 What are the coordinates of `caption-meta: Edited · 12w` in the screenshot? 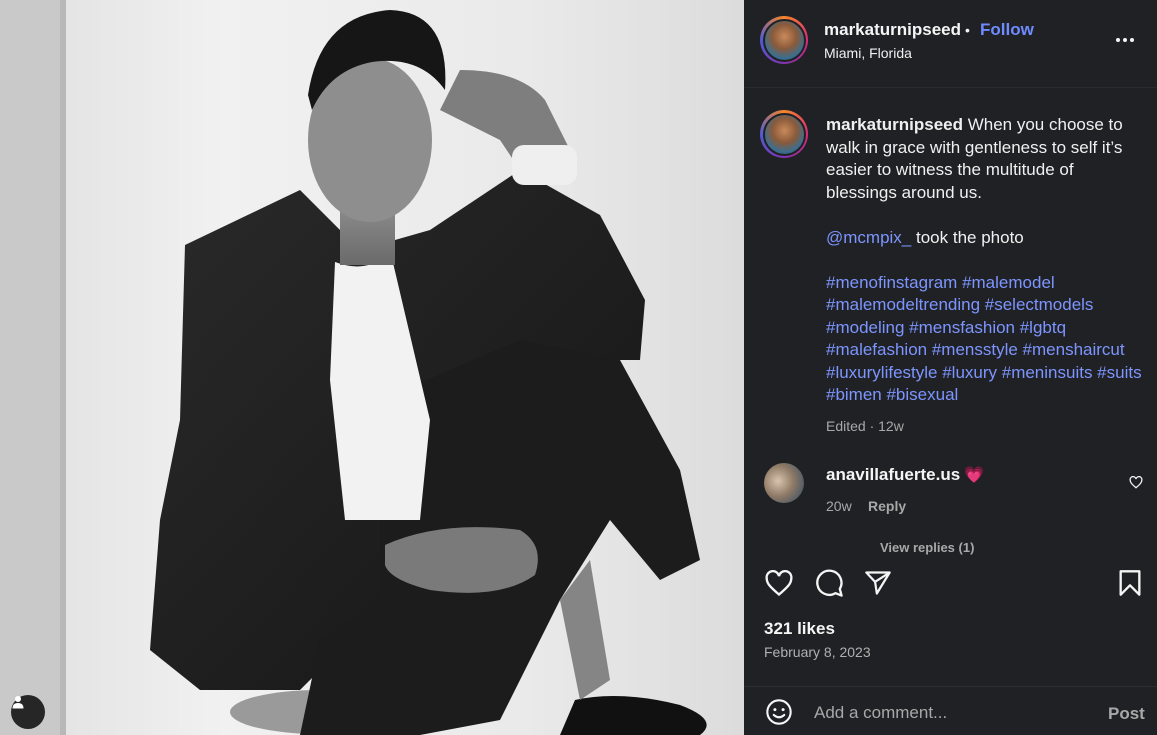 It's located at (865, 425).